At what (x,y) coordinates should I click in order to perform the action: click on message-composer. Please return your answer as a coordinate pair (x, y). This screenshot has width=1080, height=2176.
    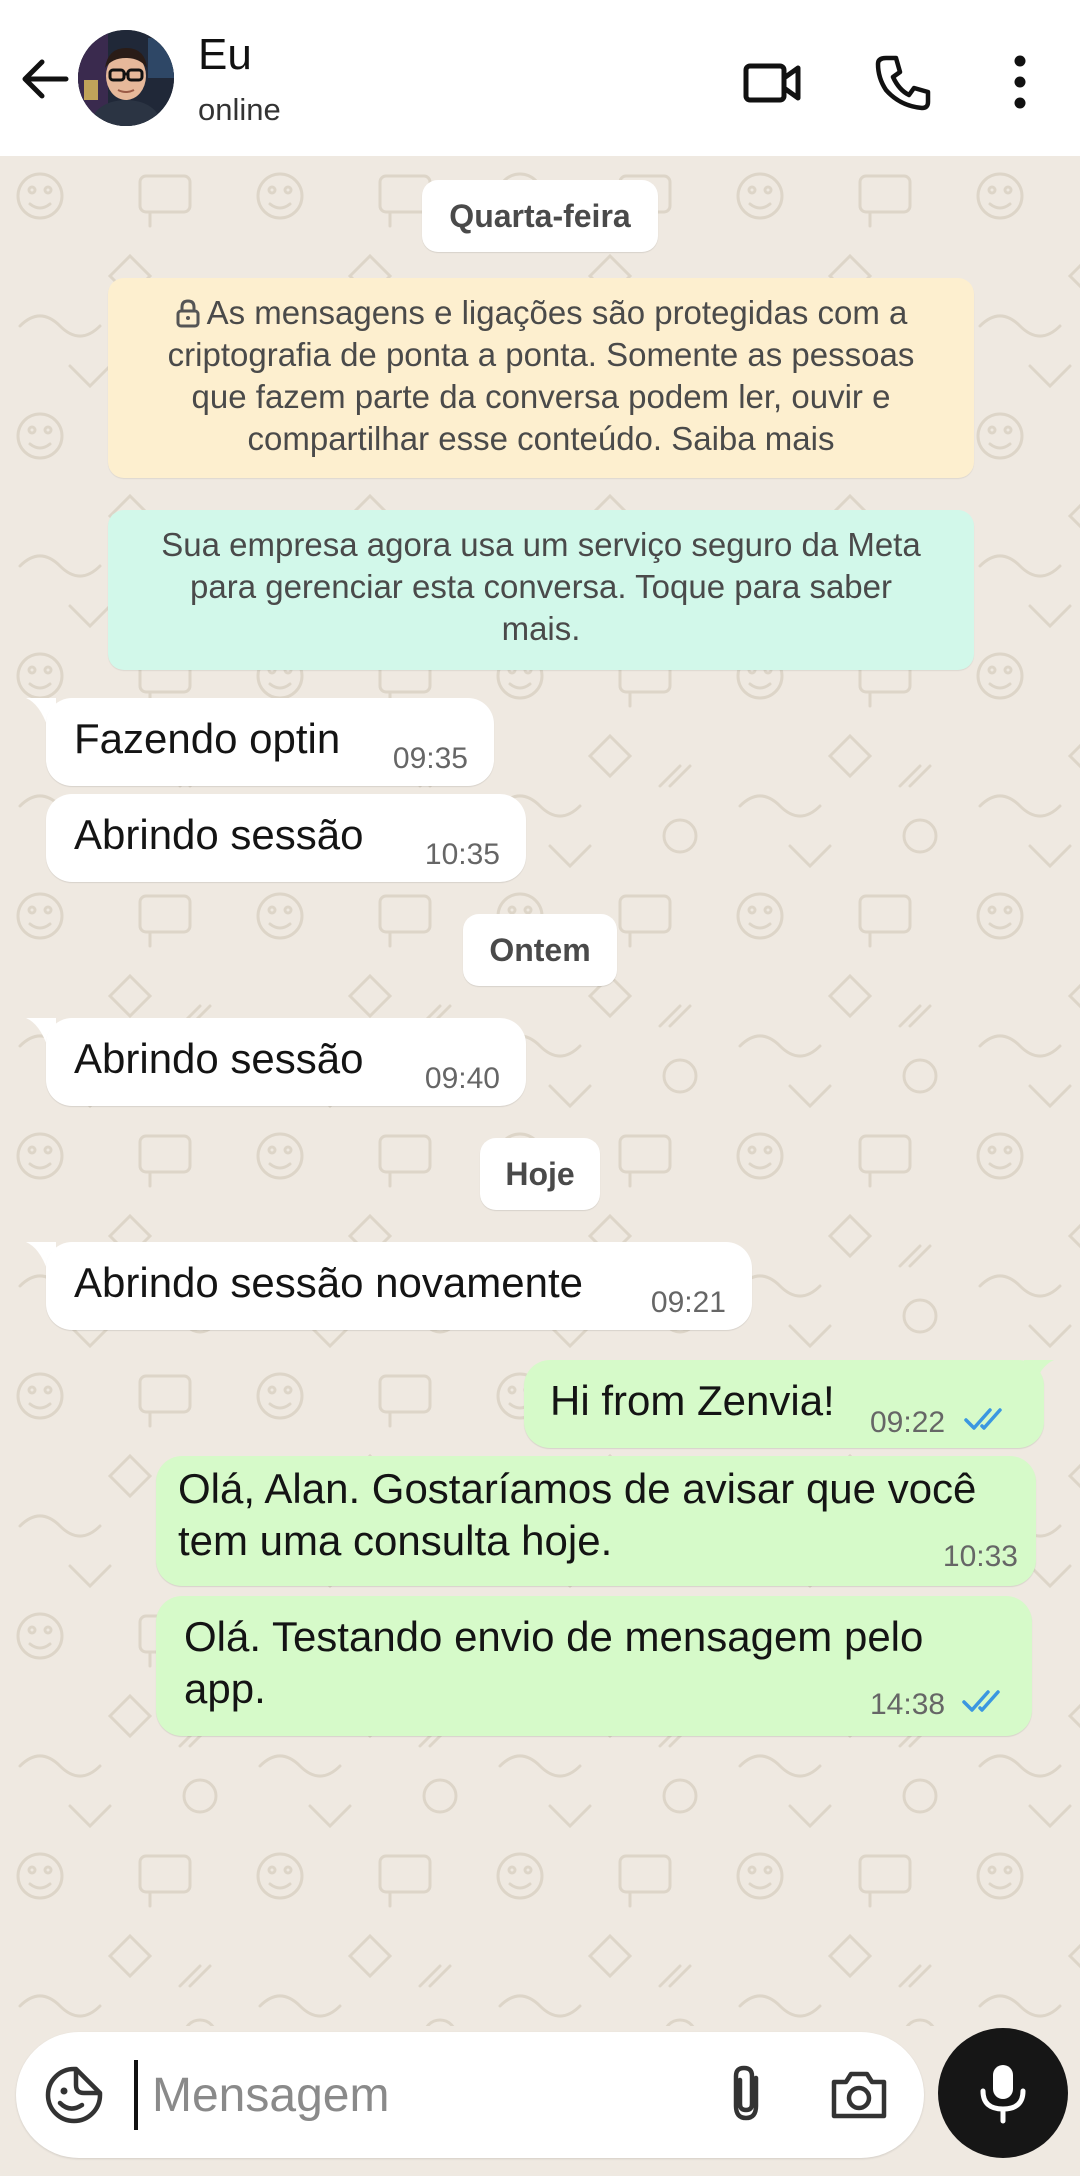
    Looking at the image, I should click on (470, 2095).